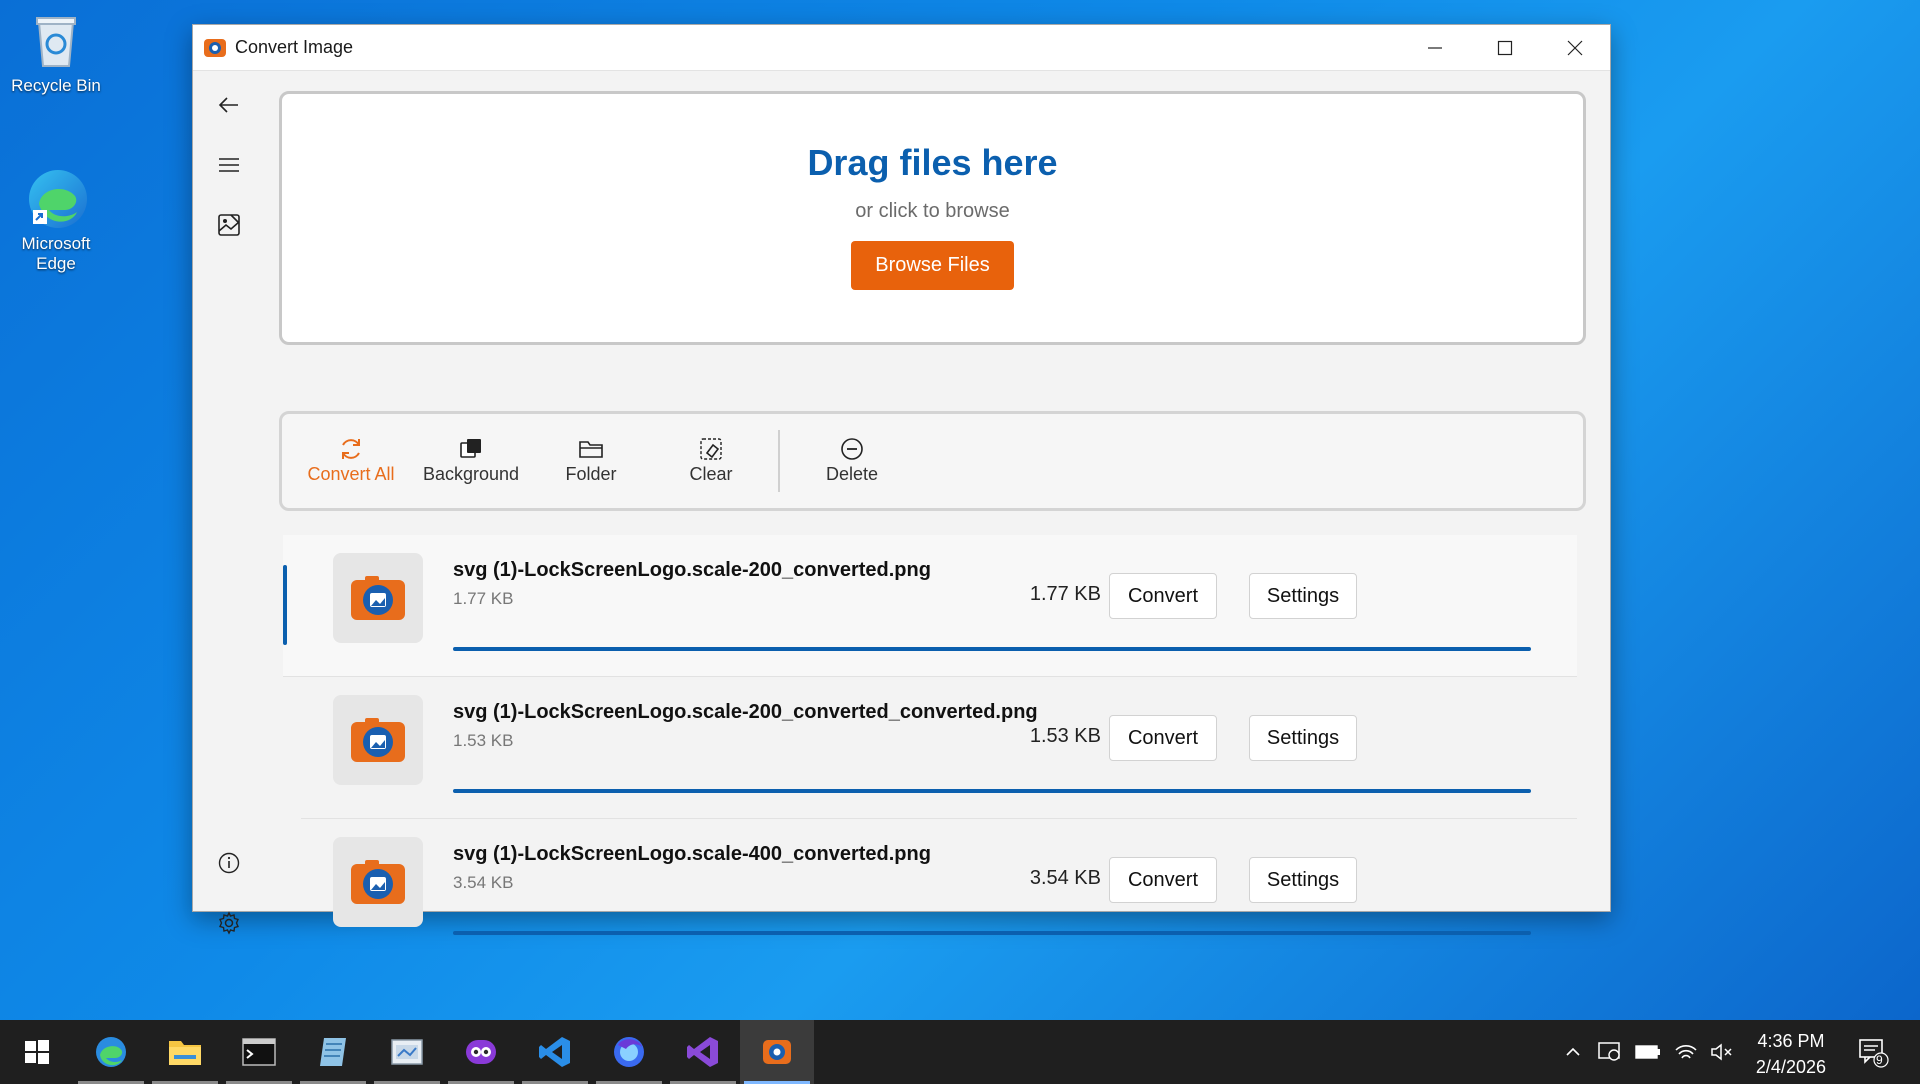  I want to click on info-icon, so click(229, 863).